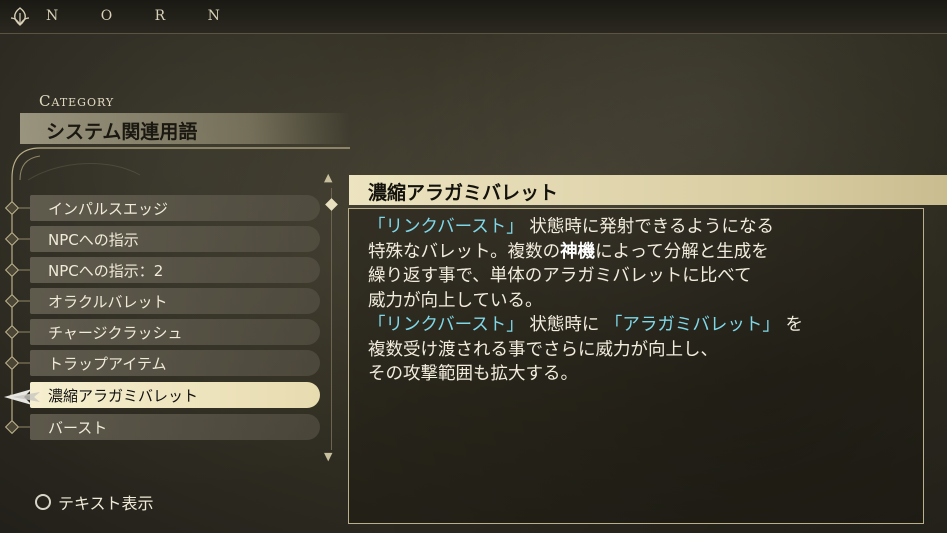  What do you see at coordinates (682, 251) in the screenshot?
I see `description-text: によって分解と生成を` at bounding box center [682, 251].